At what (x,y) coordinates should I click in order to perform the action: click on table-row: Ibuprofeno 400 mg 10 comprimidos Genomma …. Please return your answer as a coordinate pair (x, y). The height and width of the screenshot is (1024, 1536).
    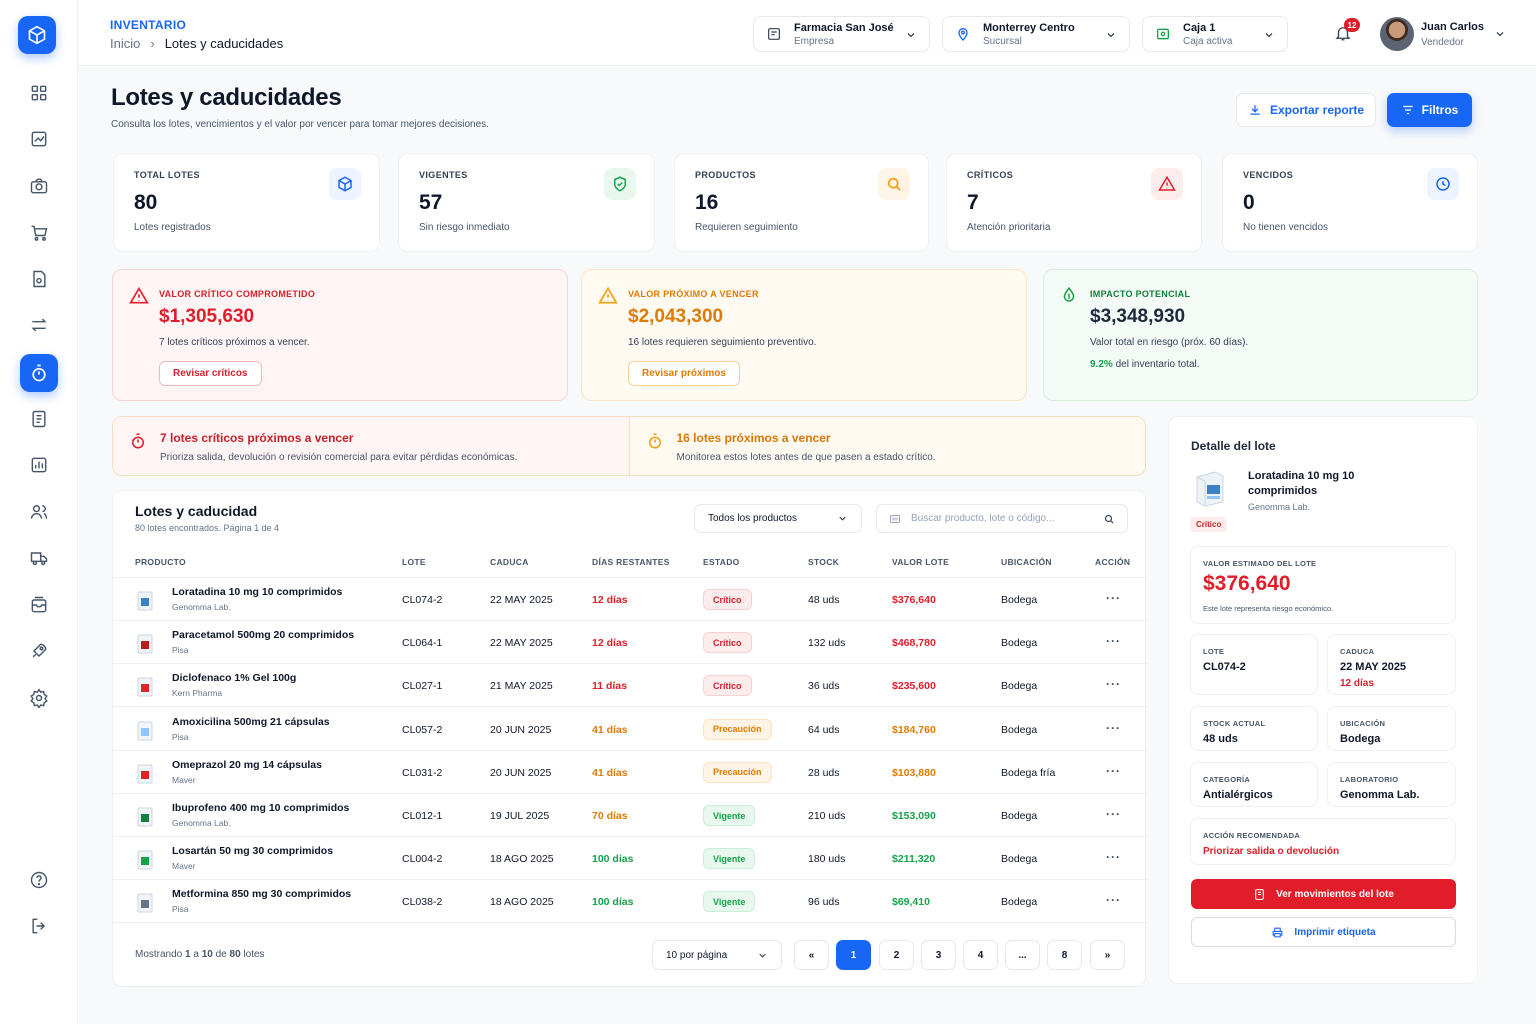
    Looking at the image, I should click on (630, 815).